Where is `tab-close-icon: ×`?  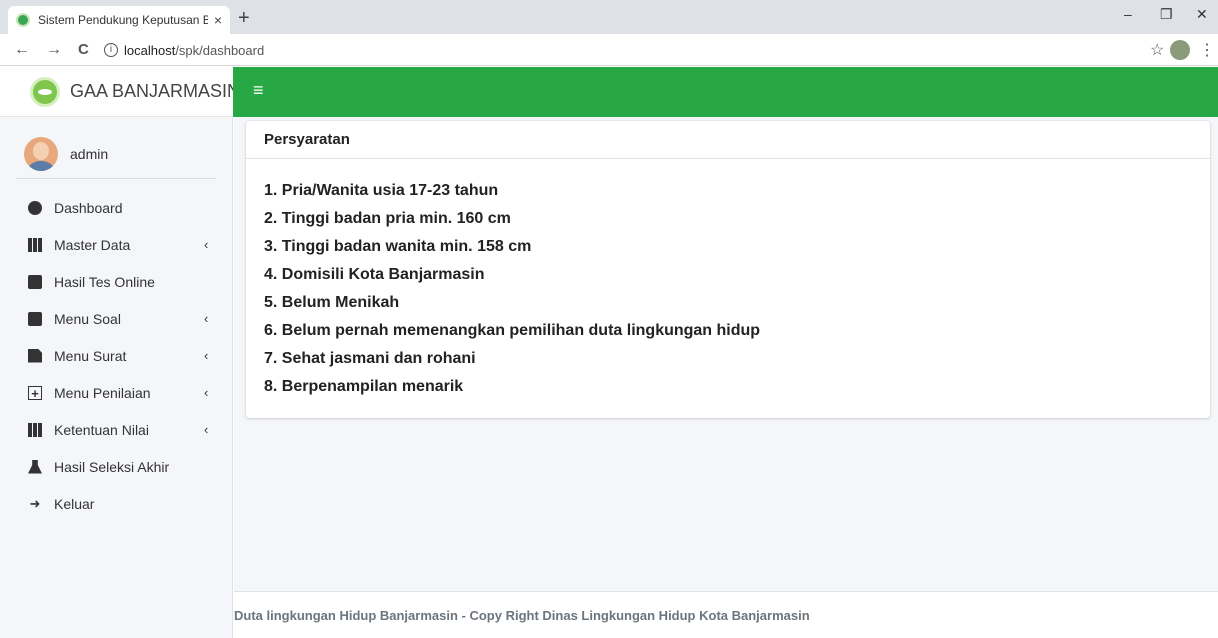 tab-close-icon: × is located at coordinates (218, 20).